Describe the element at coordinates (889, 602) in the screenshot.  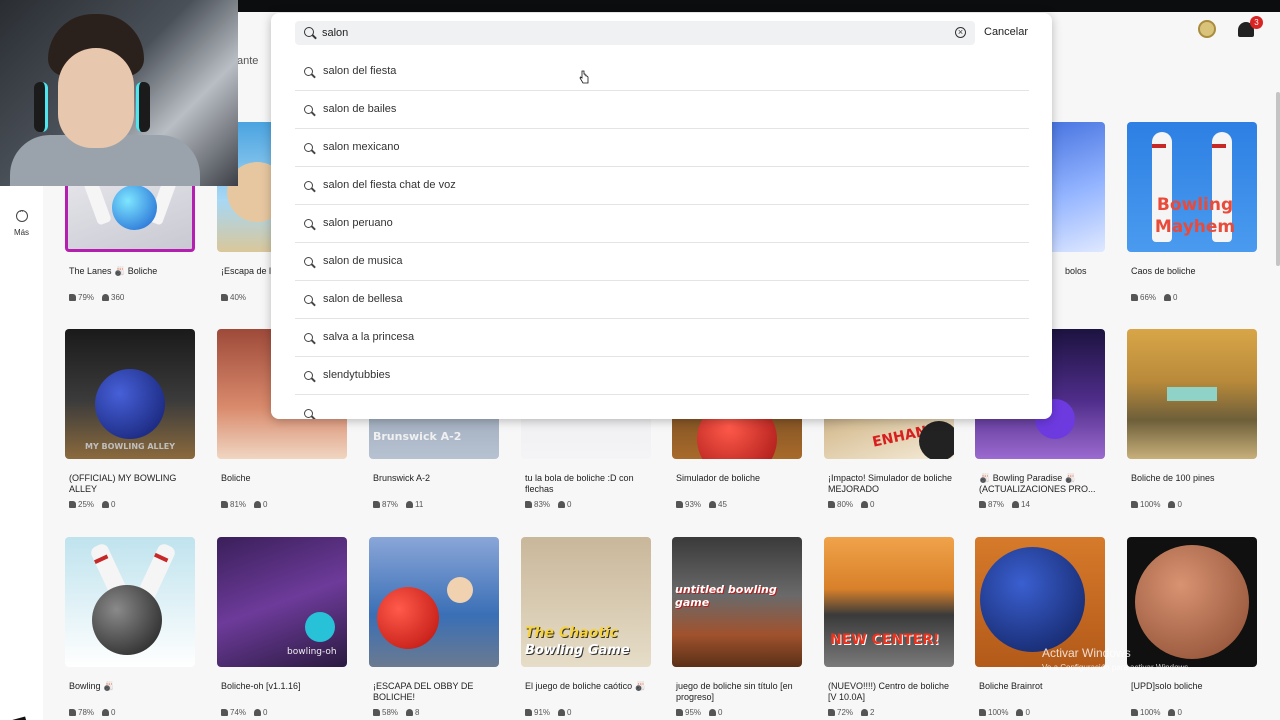
I see `game-thumbnail: NEW CENTER!` at that location.